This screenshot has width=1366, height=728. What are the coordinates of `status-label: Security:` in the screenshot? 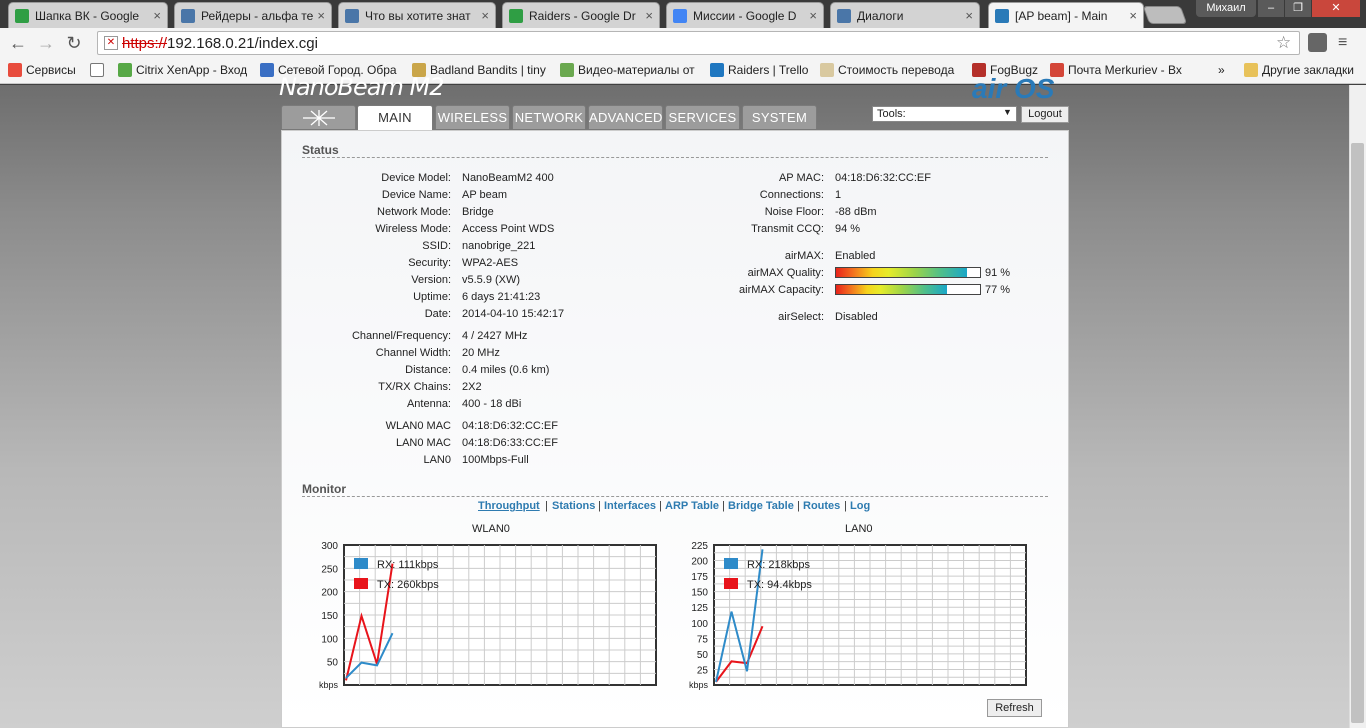 It's located at (429, 263).